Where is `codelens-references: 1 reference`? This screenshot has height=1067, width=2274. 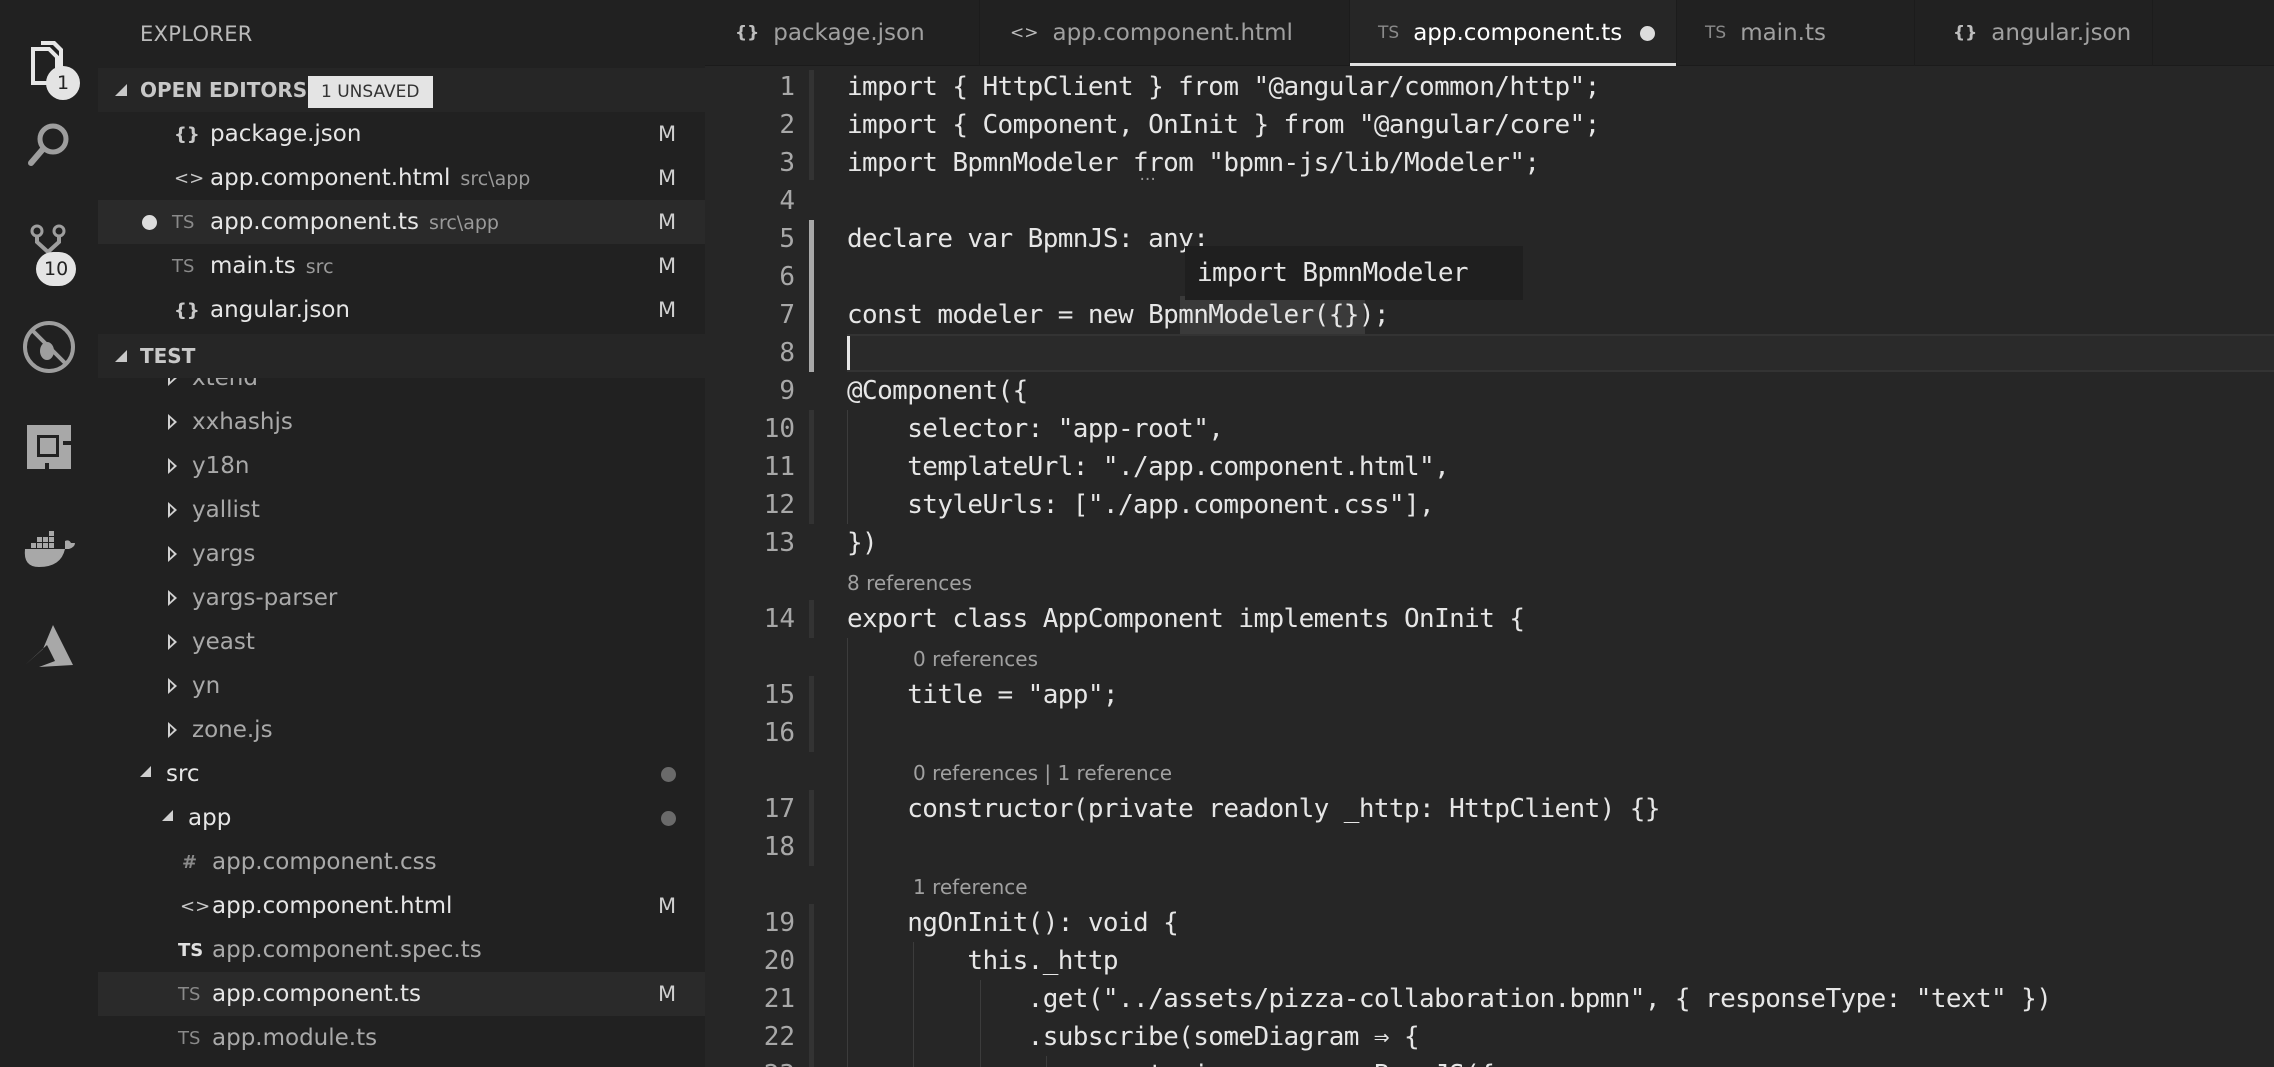
codelens-references: 1 reference is located at coordinates (970, 887).